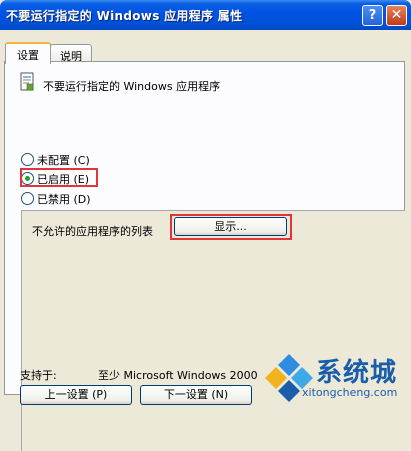 The width and height of the screenshot is (411, 451). What do you see at coordinates (28, 55) in the screenshot?
I see `tab-setting-label: 设置` at bounding box center [28, 55].